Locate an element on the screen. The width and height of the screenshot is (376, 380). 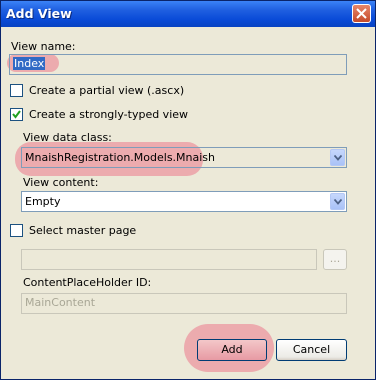
checkmark-icon is located at coordinates (16, 114).